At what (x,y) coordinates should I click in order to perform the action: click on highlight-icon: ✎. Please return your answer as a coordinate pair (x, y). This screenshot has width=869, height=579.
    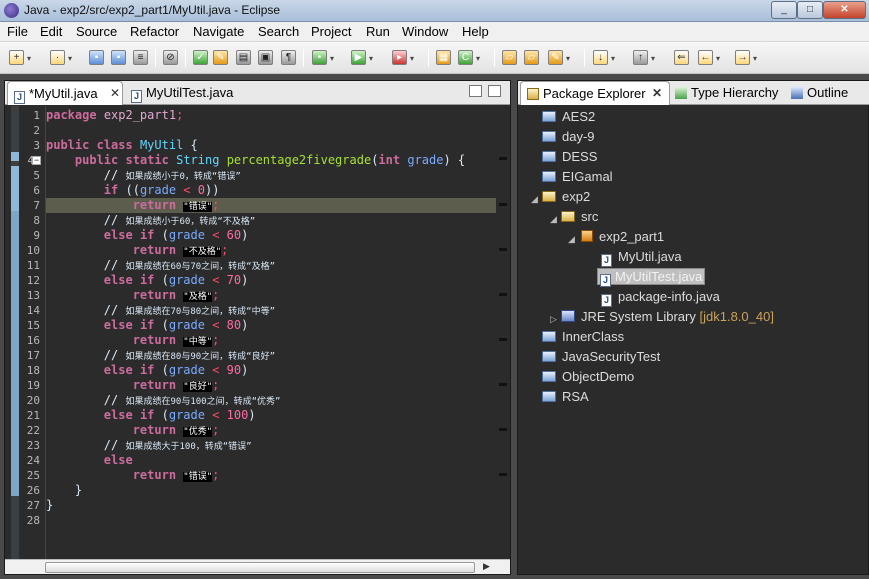
    Looking at the image, I should click on (220, 57).